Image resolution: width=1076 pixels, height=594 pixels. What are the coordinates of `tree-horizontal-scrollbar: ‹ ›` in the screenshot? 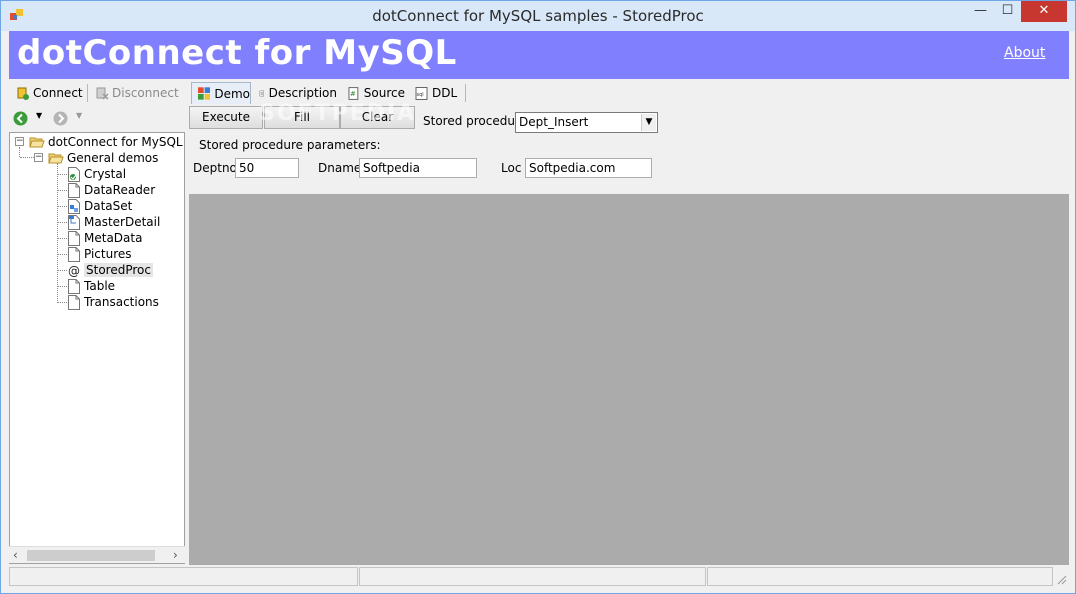 It's located at (97, 554).